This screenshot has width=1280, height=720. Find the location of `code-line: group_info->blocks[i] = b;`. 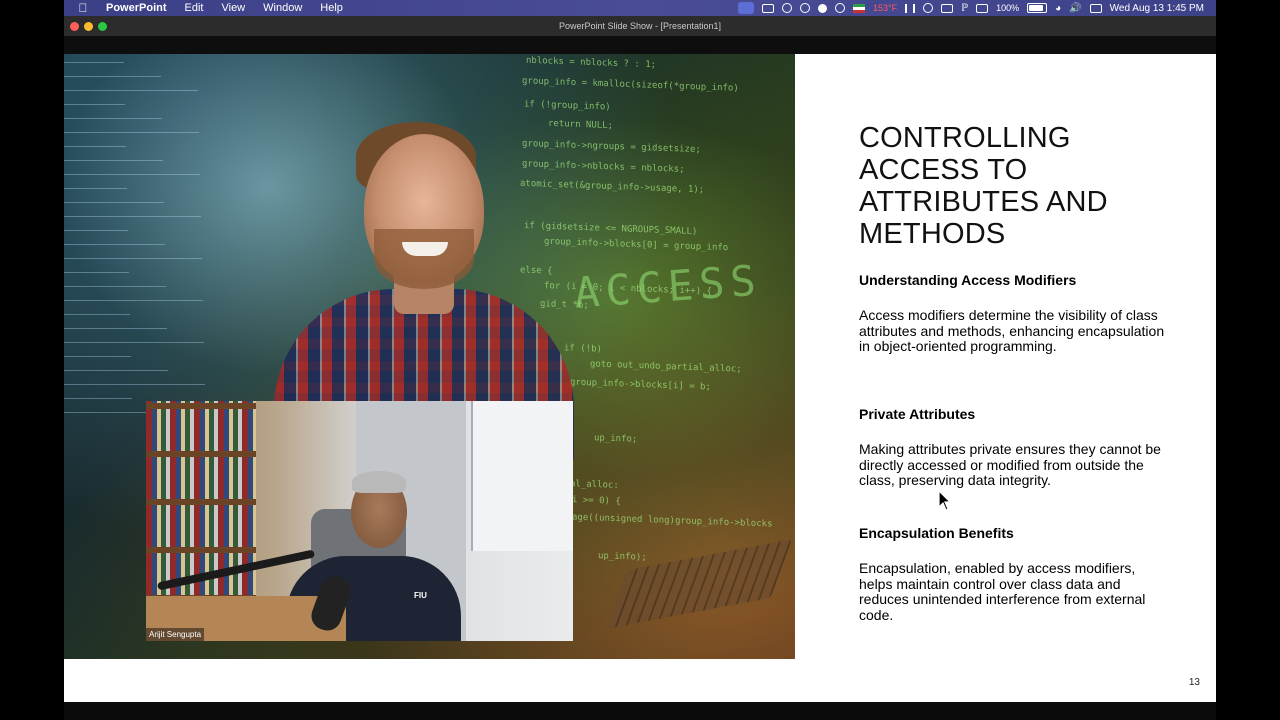

code-line: group_info->blocks[i] = b; is located at coordinates (640, 385).